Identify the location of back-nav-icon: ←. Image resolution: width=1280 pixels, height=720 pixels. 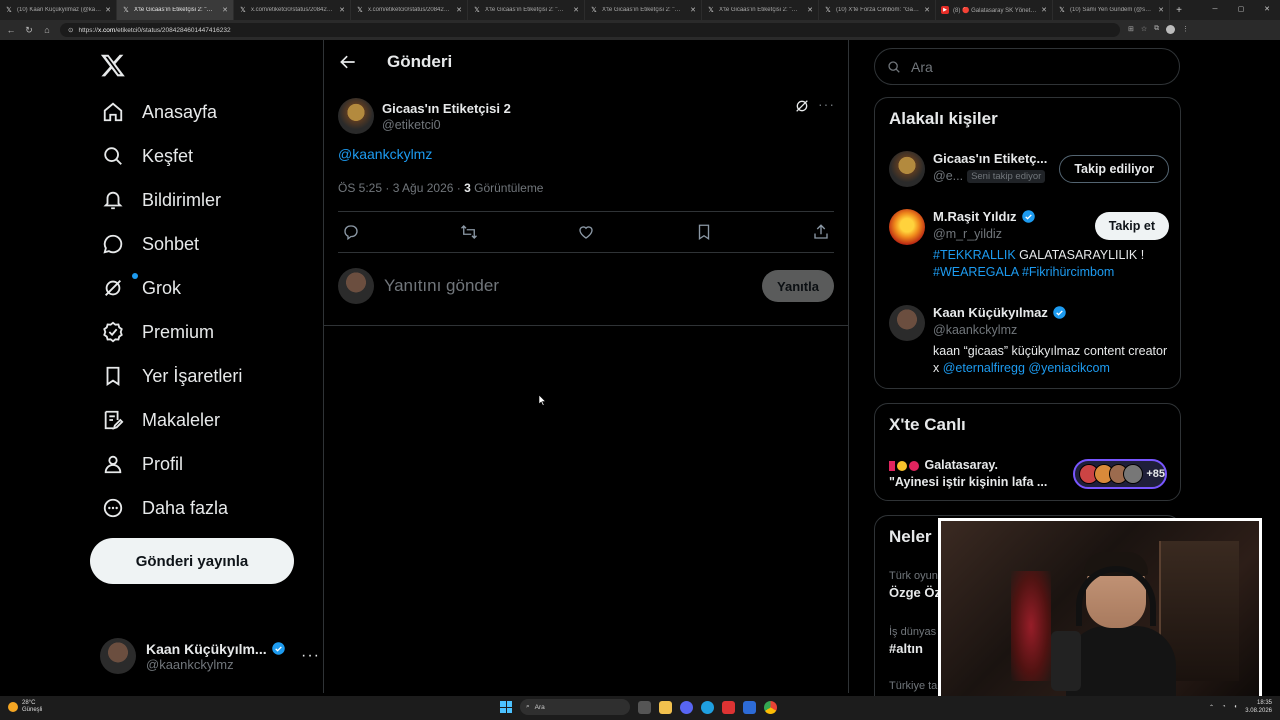
(11, 30).